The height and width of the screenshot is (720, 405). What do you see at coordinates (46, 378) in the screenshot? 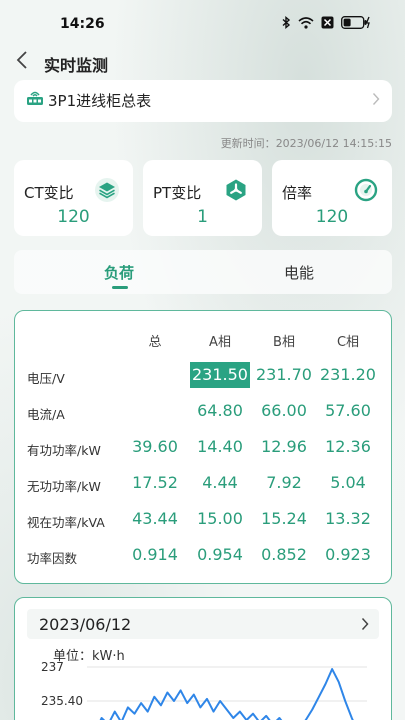
I see `row-label-voltage: 电压/V` at bounding box center [46, 378].